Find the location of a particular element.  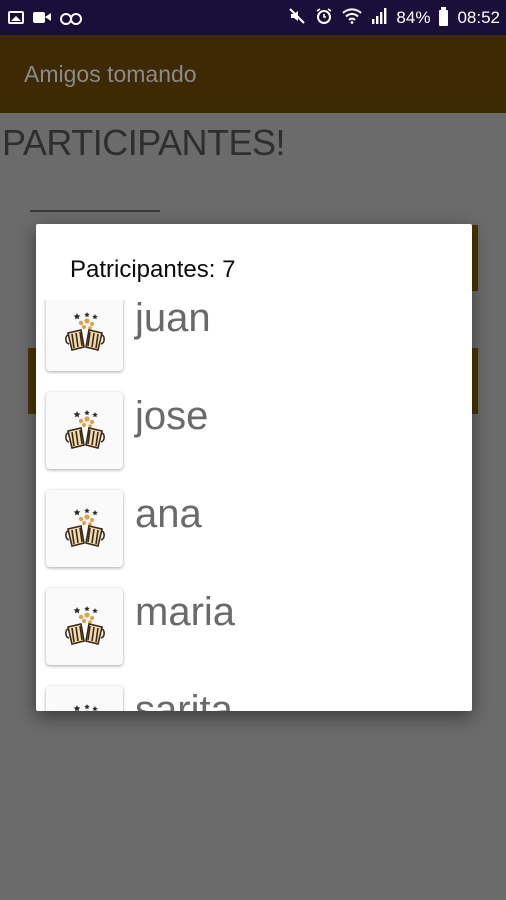

voicemail-icon is located at coordinates (71, 18).